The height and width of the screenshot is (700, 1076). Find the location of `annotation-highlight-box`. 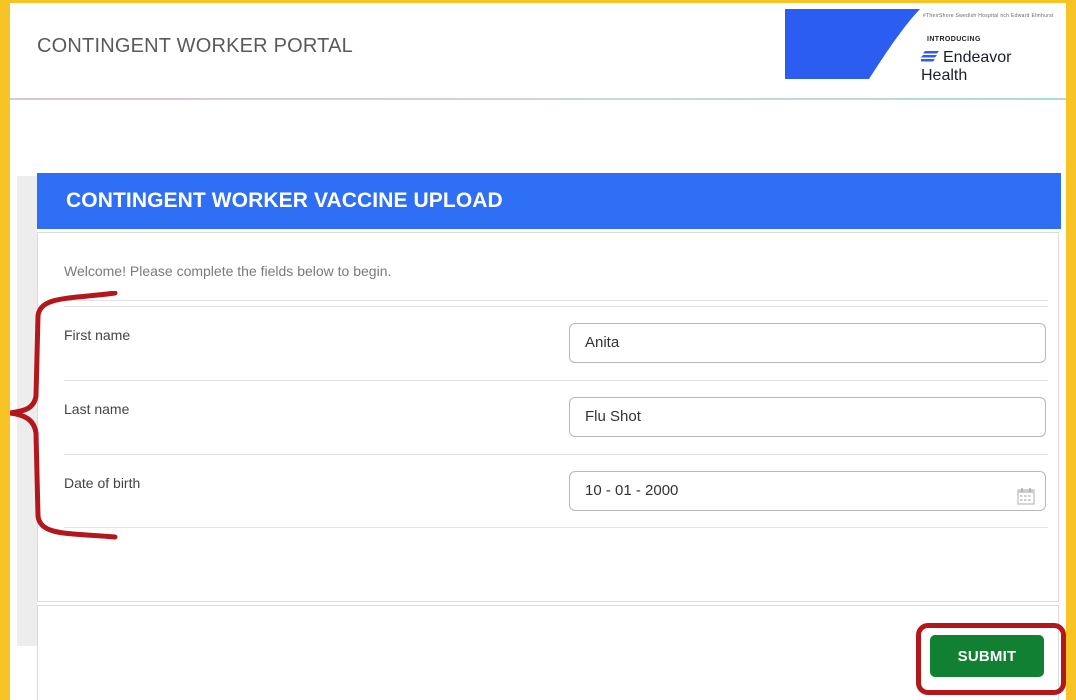

annotation-highlight-box is located at coordinates (991, 659).